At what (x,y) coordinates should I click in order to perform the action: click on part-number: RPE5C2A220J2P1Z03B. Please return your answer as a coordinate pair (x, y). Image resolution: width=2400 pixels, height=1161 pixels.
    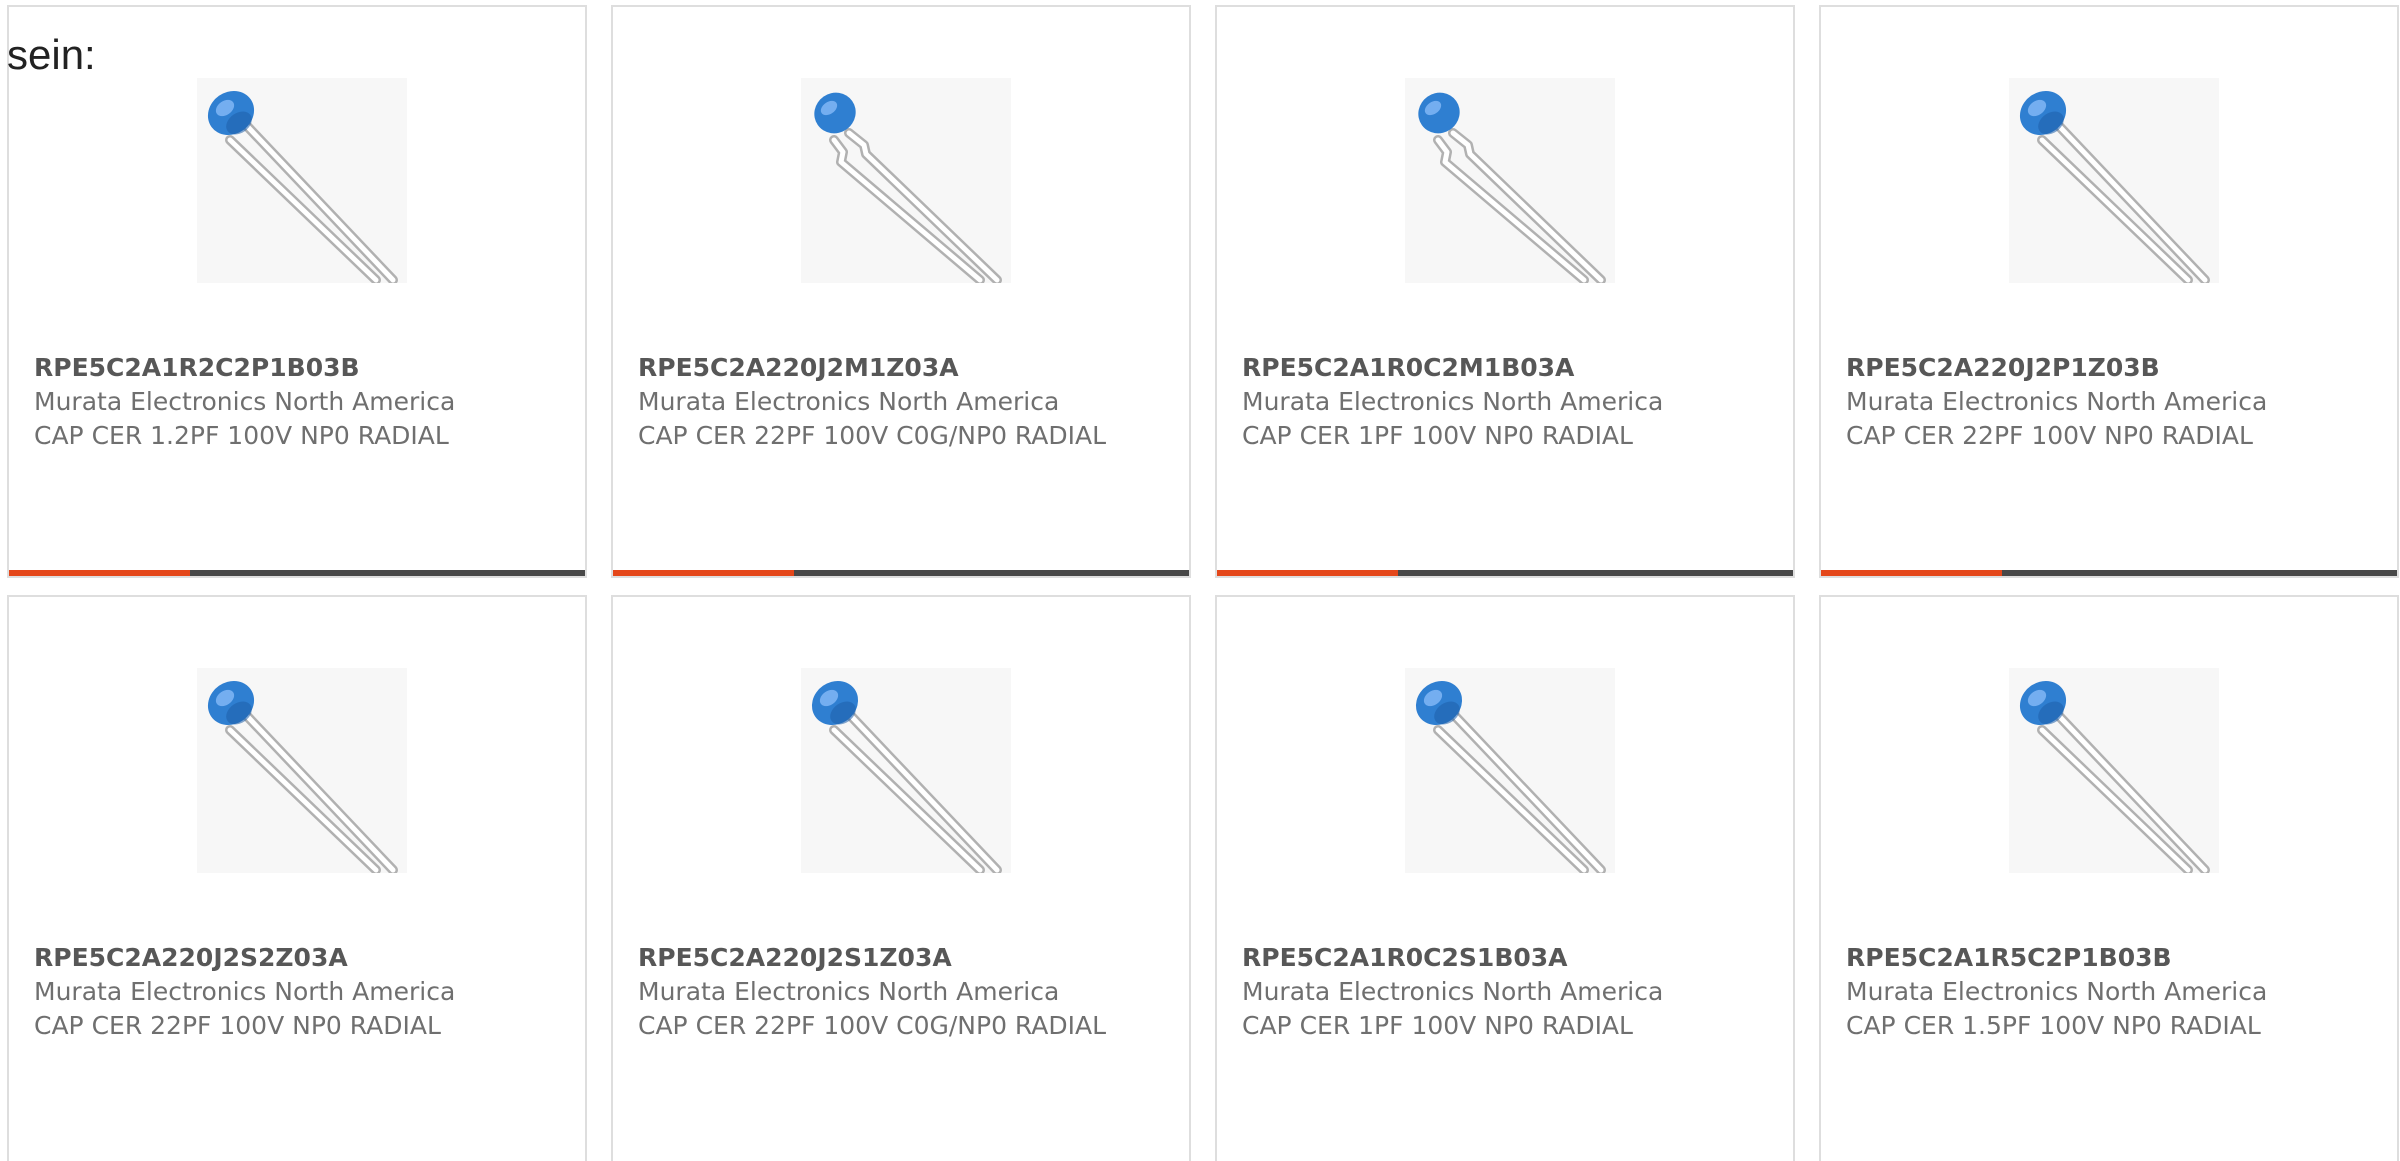
    Looking at the image, I should click on (2081, 368).